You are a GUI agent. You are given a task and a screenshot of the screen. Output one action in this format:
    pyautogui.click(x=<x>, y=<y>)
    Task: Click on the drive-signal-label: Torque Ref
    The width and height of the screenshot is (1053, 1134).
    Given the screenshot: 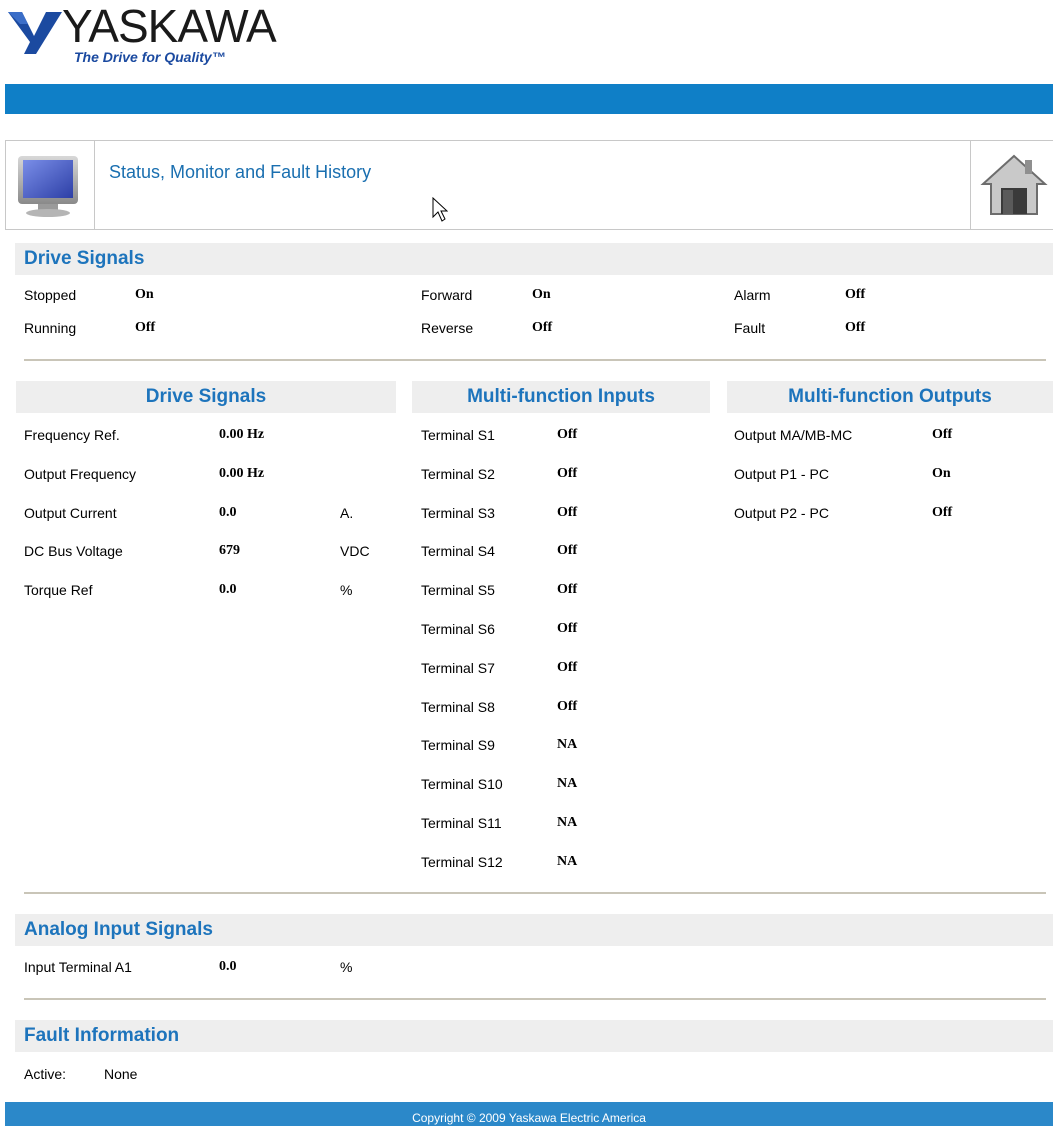 What is the action you would take?
    pyautogui.click(x=58, y=590)
    